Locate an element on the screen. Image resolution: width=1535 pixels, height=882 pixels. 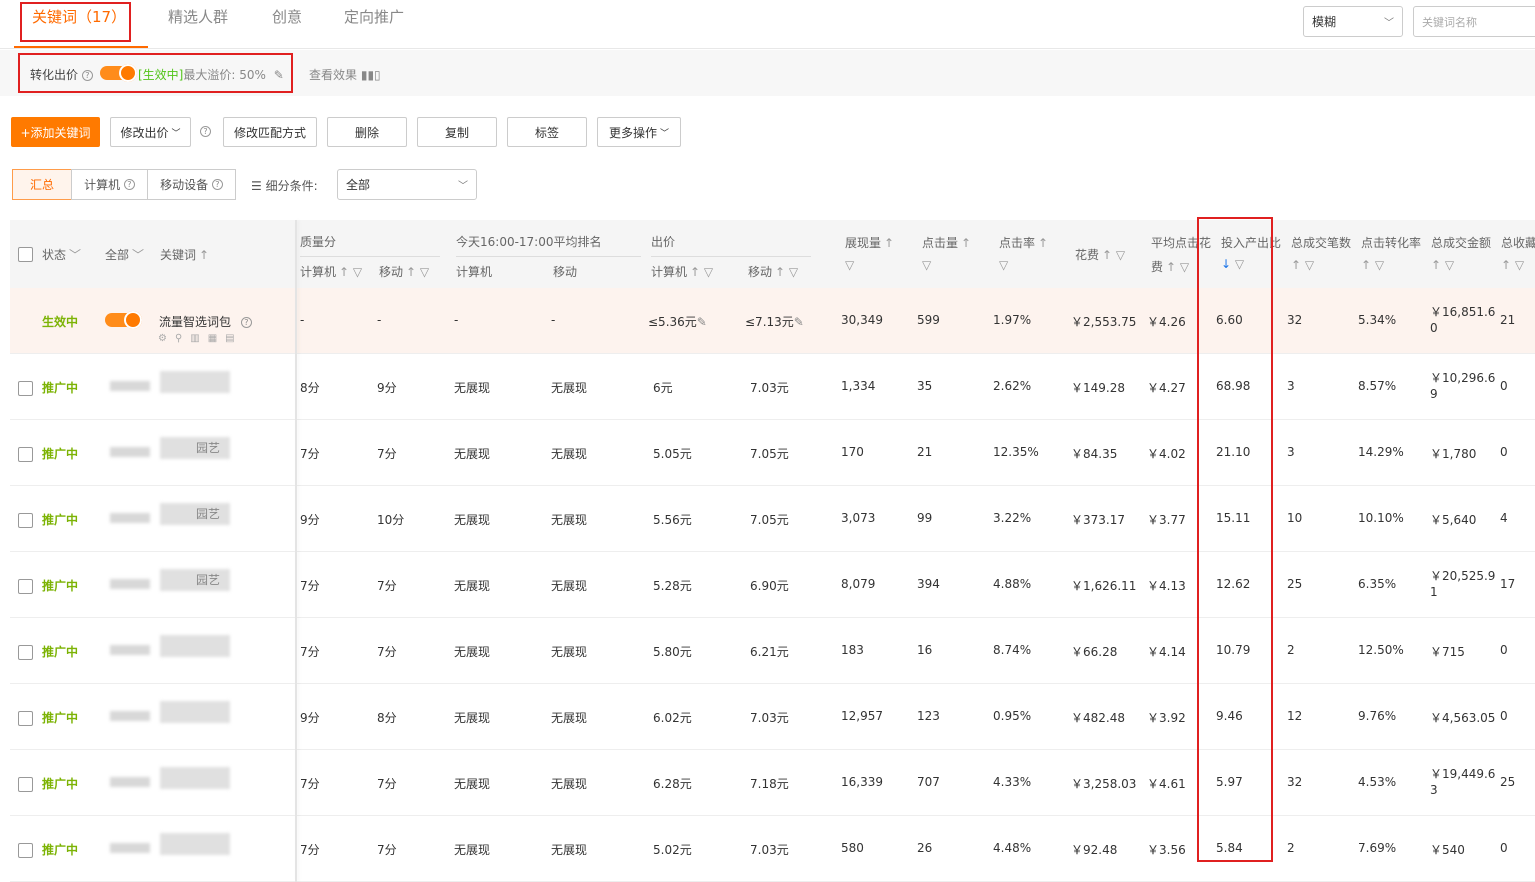
header-status: 状态 ﹀ is located at coordinates (61, 254).